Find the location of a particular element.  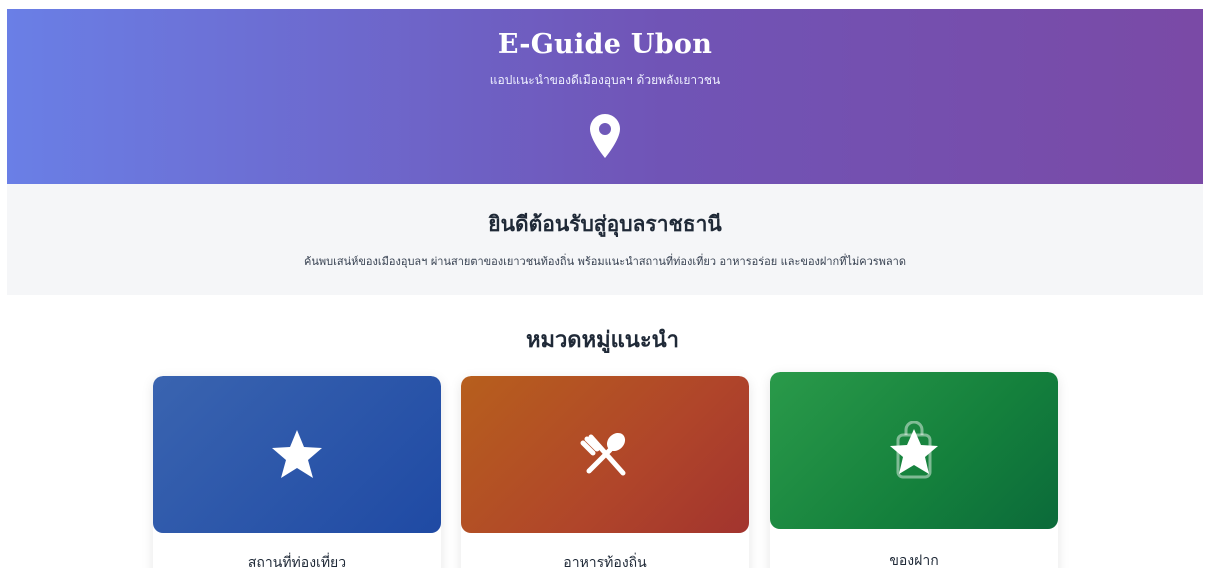

category-card-souvenirs: ของฝาก is located at coordinates (914, 470).